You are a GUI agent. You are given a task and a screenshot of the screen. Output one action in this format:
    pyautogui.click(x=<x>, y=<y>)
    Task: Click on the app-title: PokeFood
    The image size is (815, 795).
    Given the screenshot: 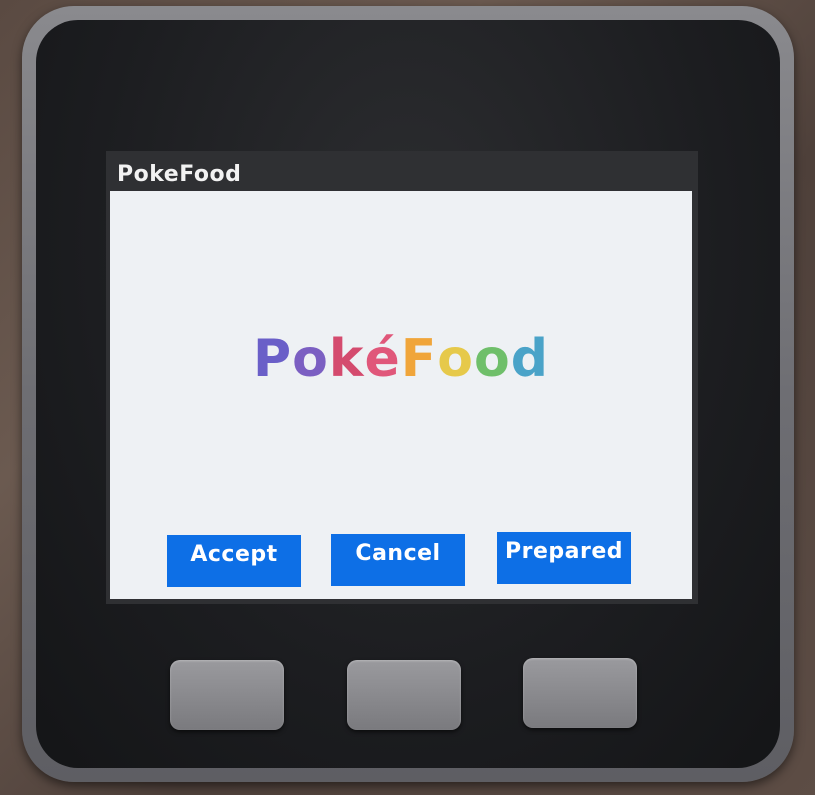 What is the action you would take?
    pyautogui.click(x=179, y=174)
    